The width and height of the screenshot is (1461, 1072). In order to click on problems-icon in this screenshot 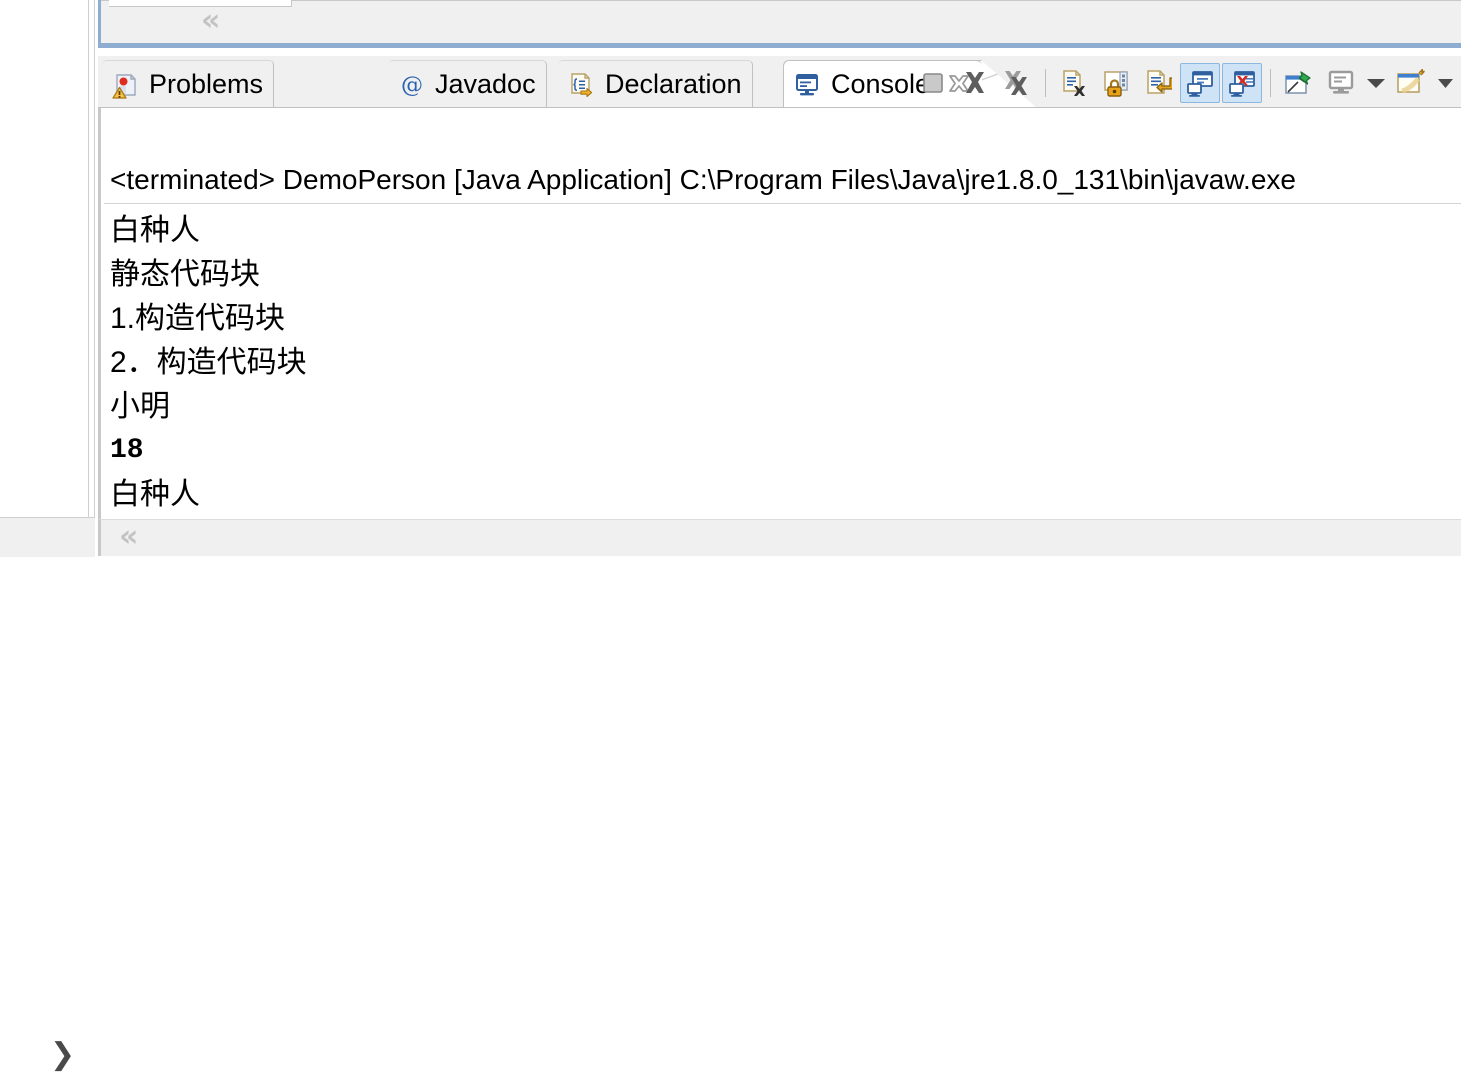, I will do `click(126, 85)`.